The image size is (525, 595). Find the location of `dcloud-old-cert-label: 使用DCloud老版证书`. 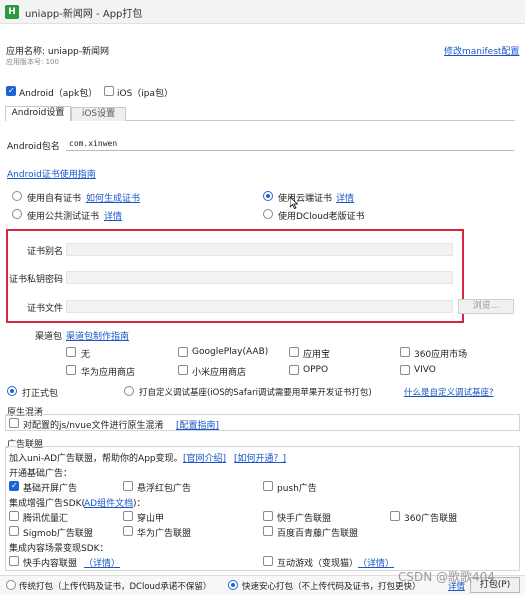

dcloud-old-cert-label: 使用DCloud老版证书 is located at coordinates (321, 217).